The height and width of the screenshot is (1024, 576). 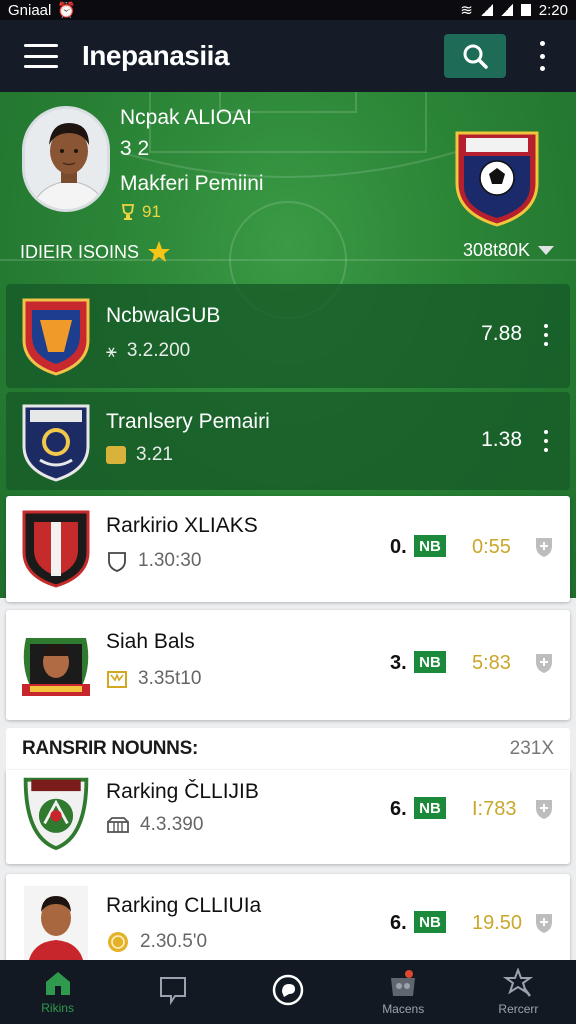 I want to click on star-icon, so click(x=159, y=251).